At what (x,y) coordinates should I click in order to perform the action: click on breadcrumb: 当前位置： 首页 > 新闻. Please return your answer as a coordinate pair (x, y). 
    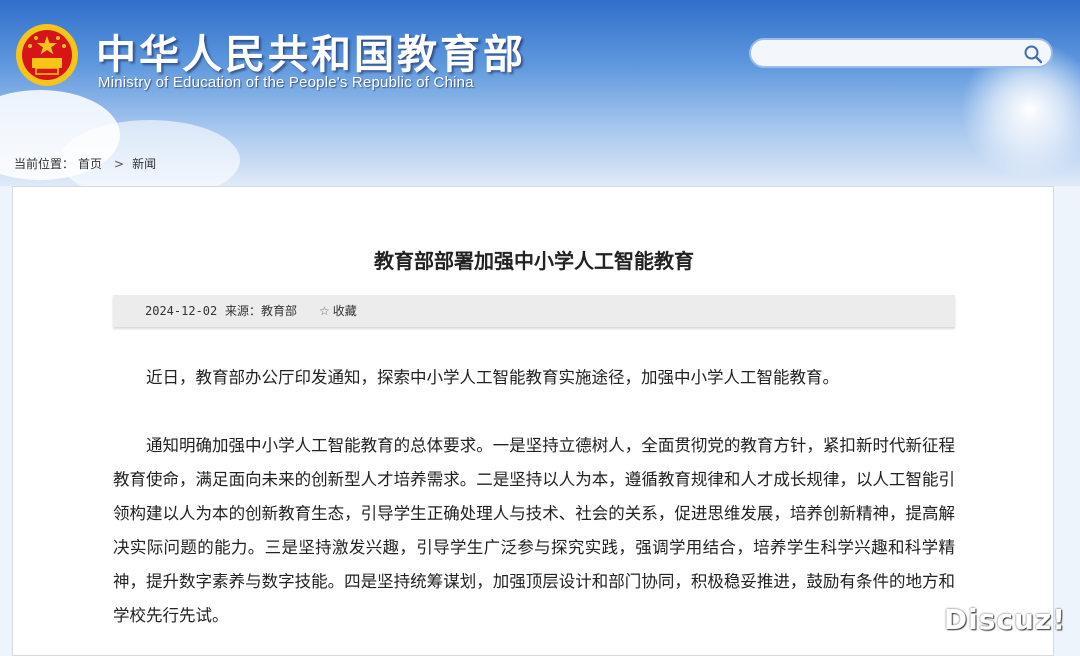
    Looking at the image, I should click on (87, 163).